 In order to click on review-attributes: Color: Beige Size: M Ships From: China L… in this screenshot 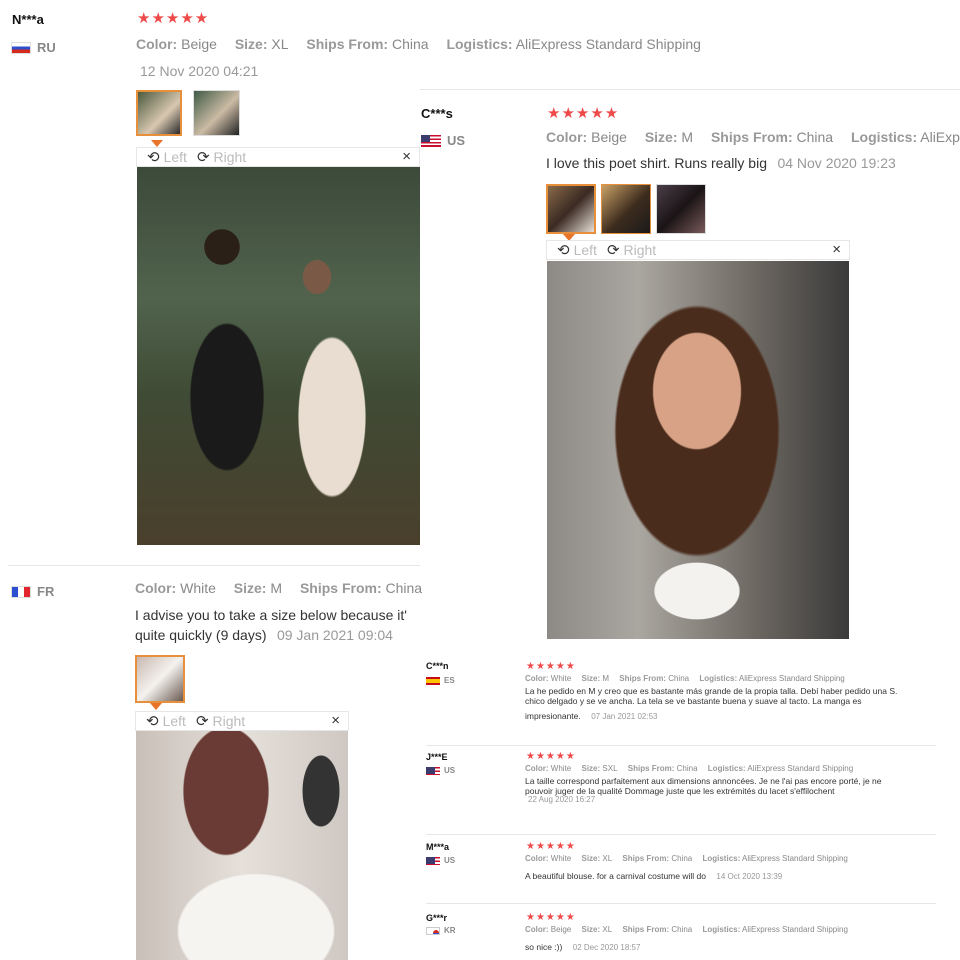, I will do `click(753, 137)`.